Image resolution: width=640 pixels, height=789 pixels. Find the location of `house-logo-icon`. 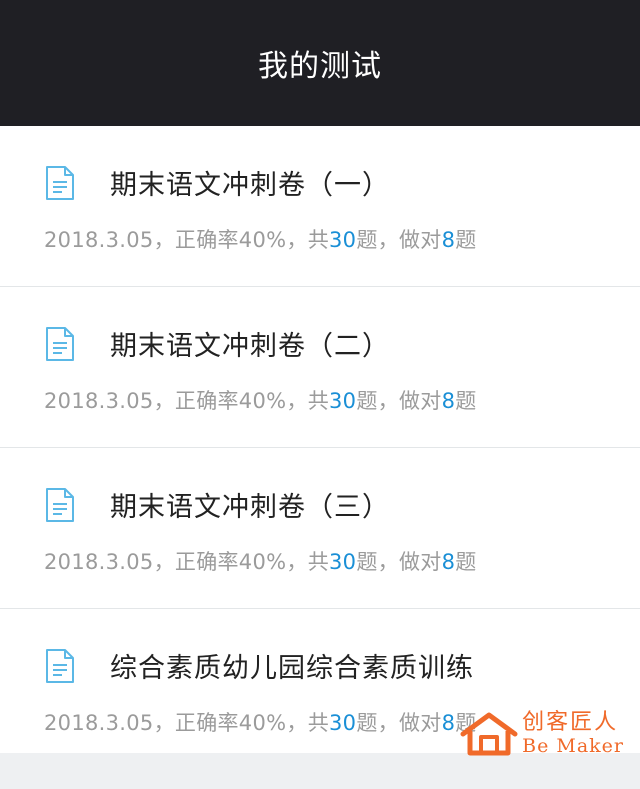

house-logo-icon is located at coordinates (489, 734).